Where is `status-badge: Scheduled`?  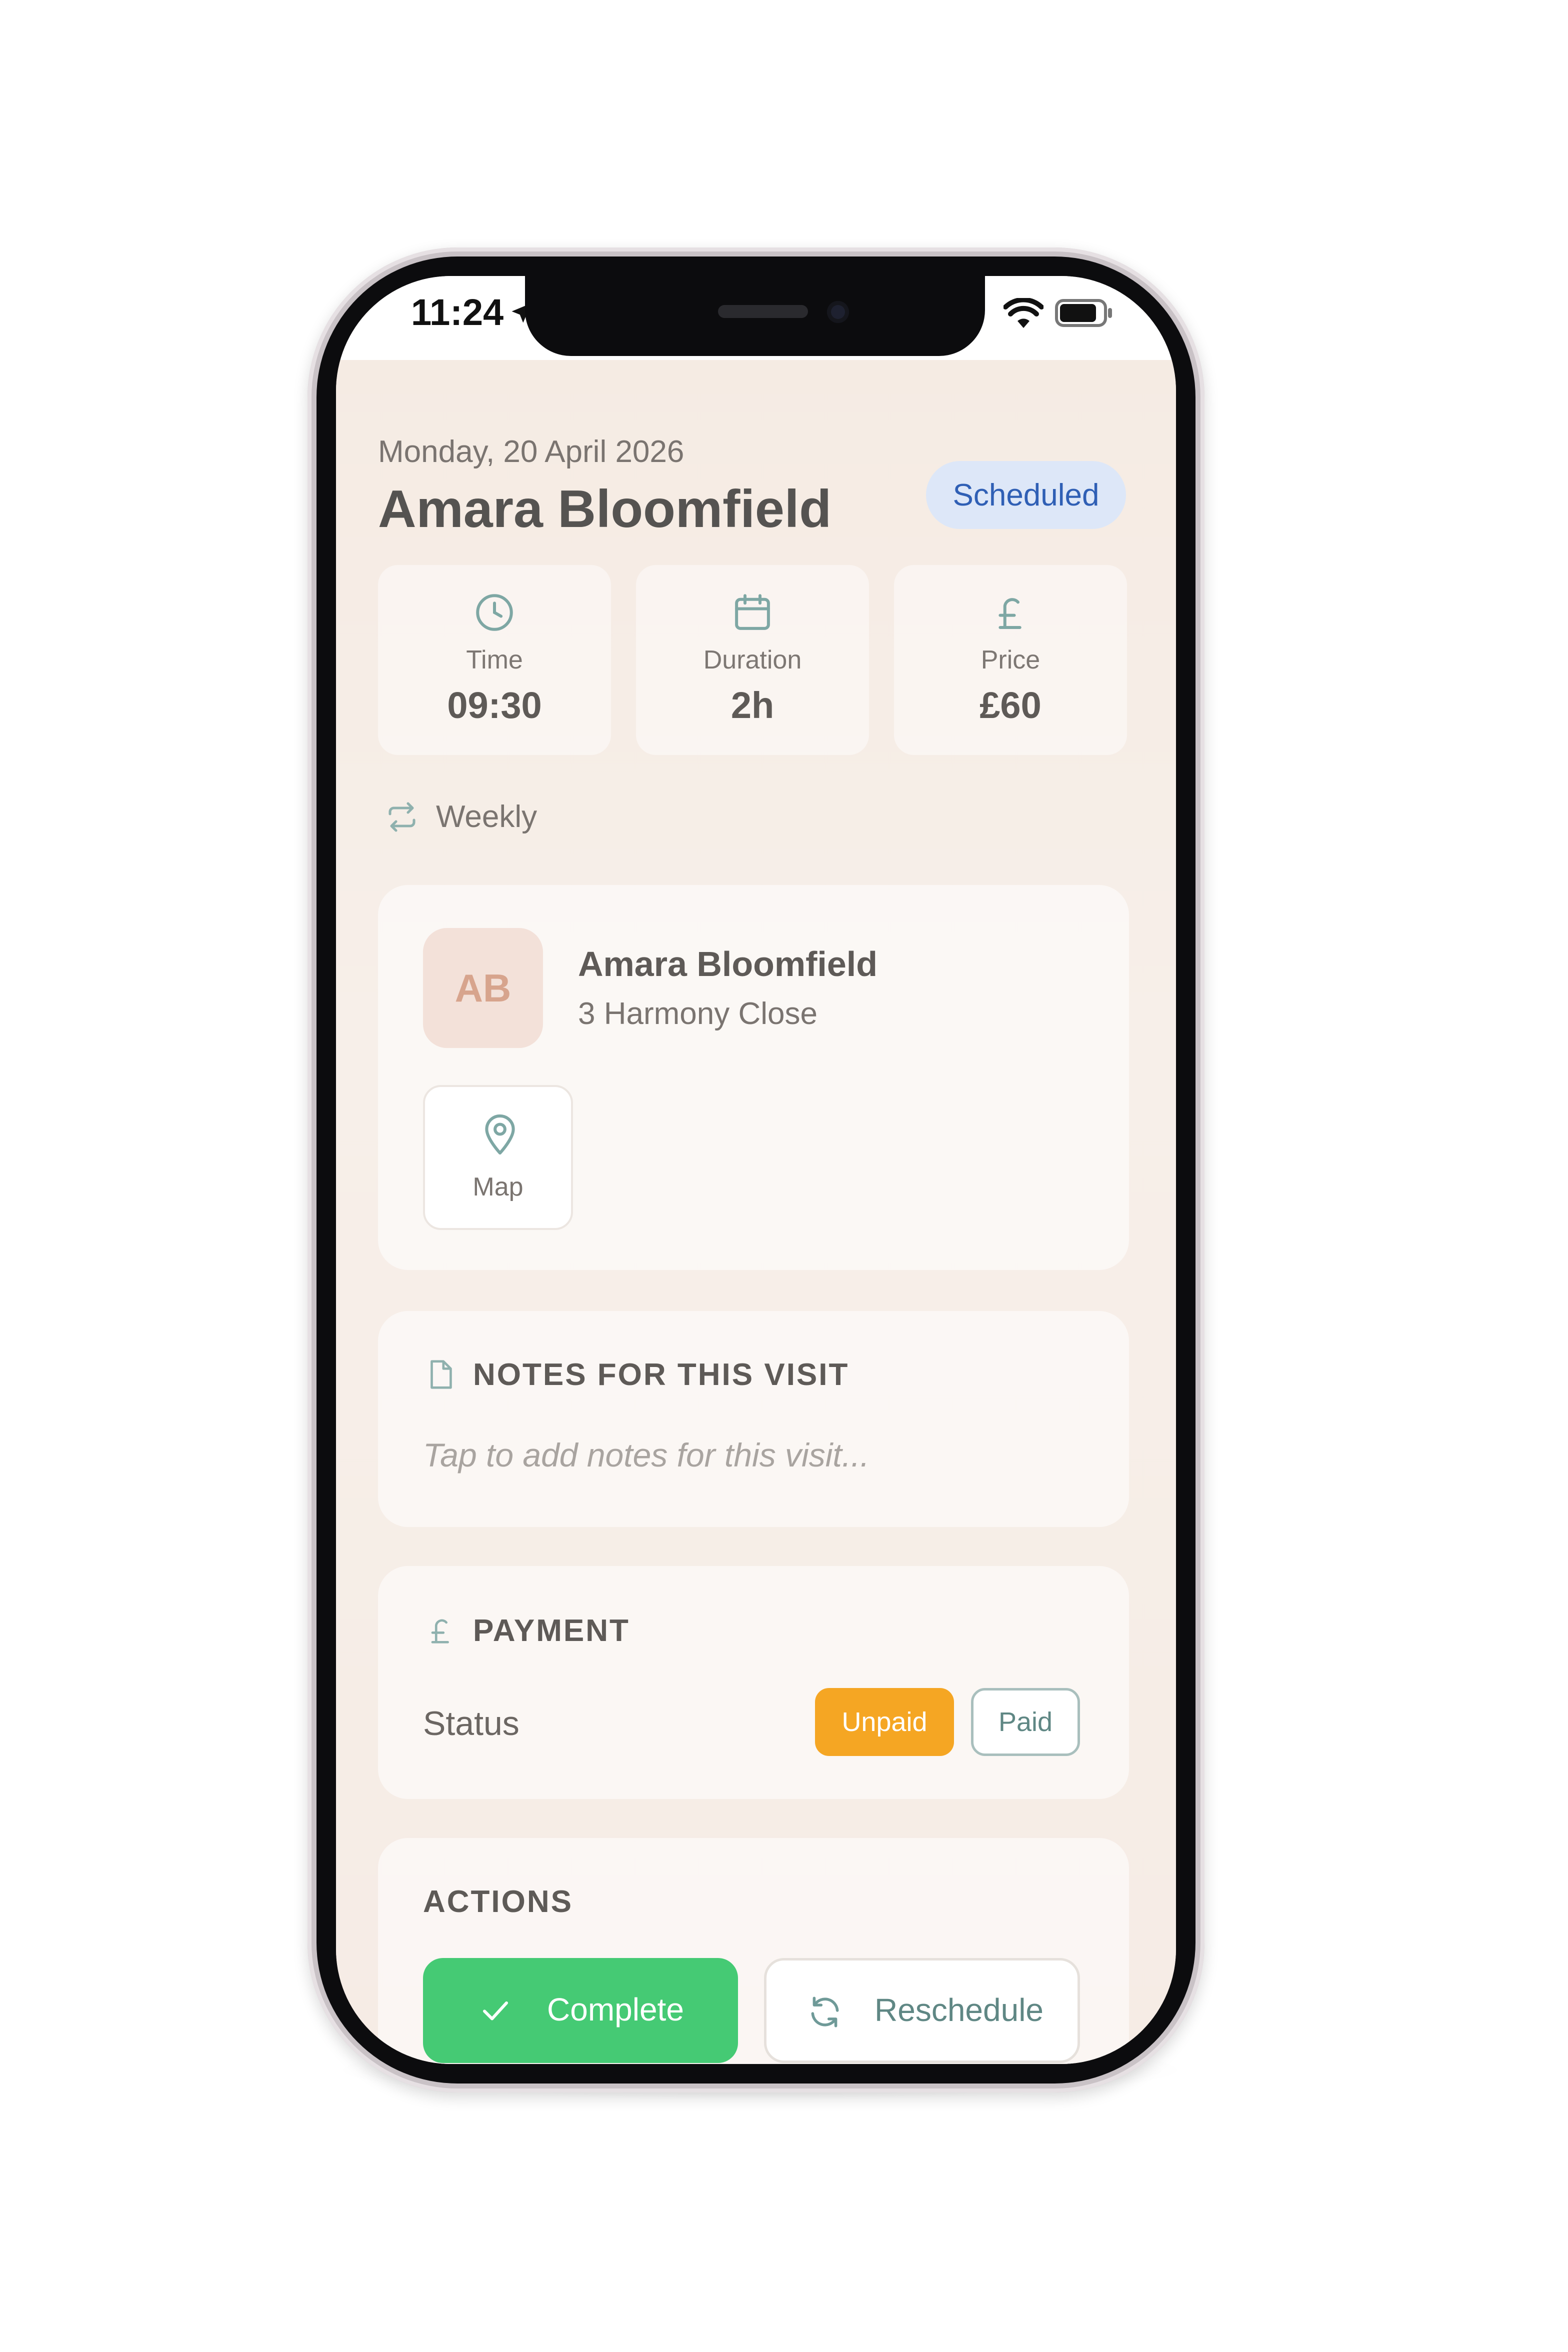
status-badge: Scheduled is located at coordinates (1026, 495).